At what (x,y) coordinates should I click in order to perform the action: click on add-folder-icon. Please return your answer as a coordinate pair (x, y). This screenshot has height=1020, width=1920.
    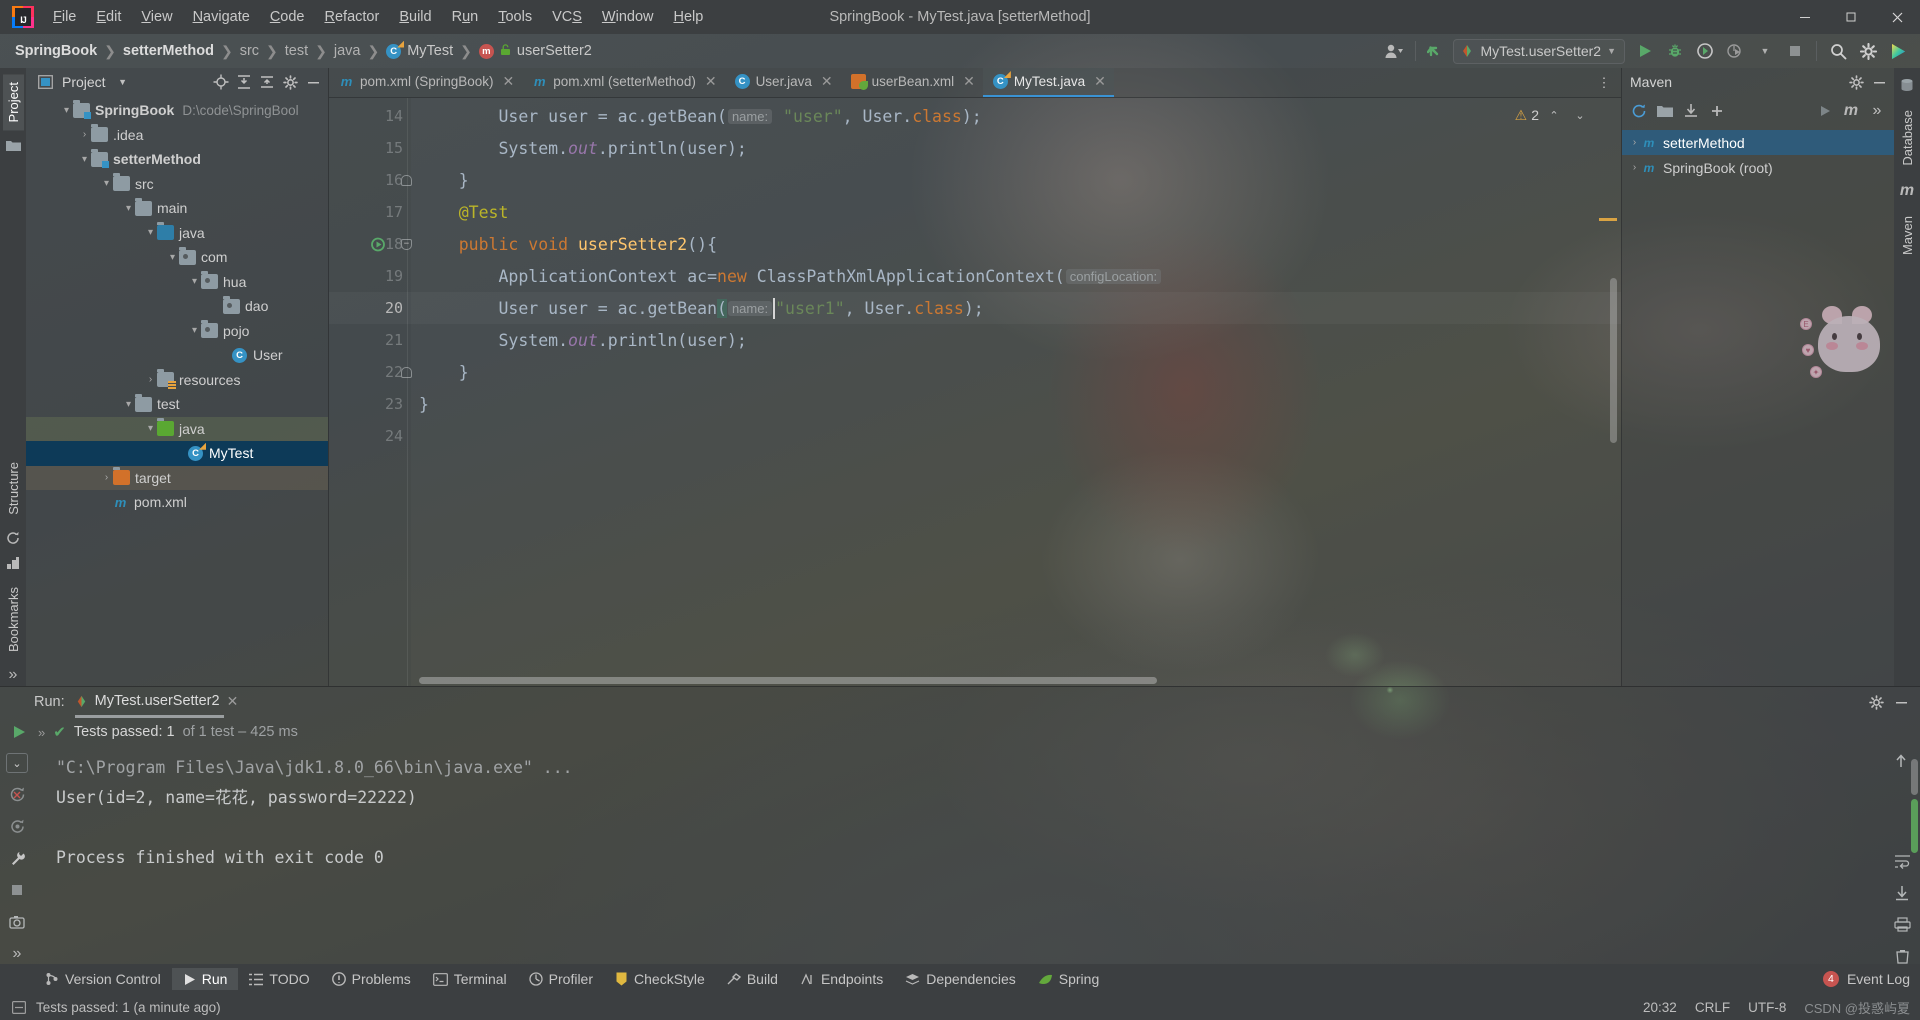
    Looking at the image, I should click on (1665, 111).